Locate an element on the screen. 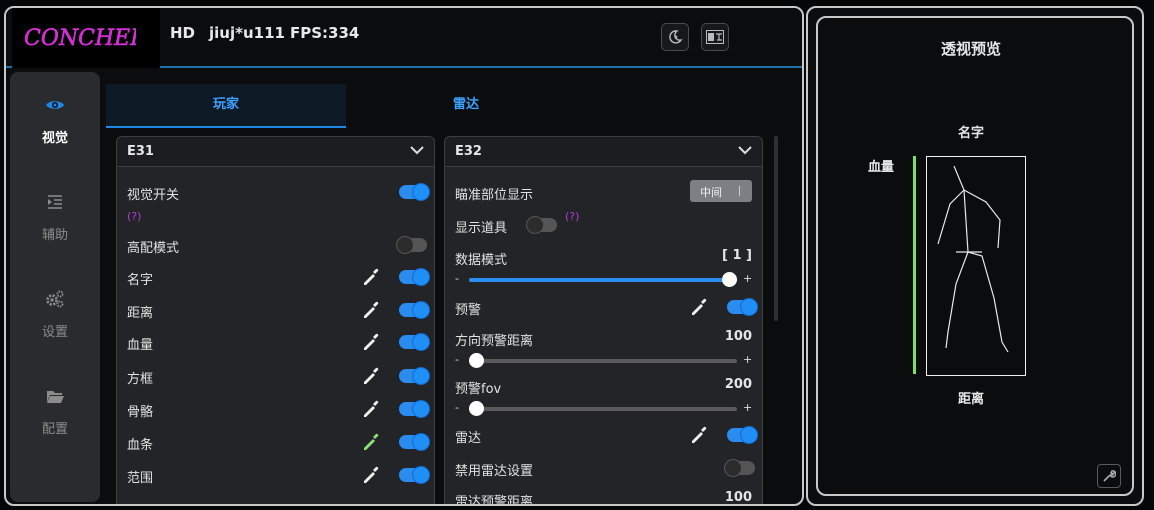  tab-radar: 雷达 is located at coordinates (466, 106).